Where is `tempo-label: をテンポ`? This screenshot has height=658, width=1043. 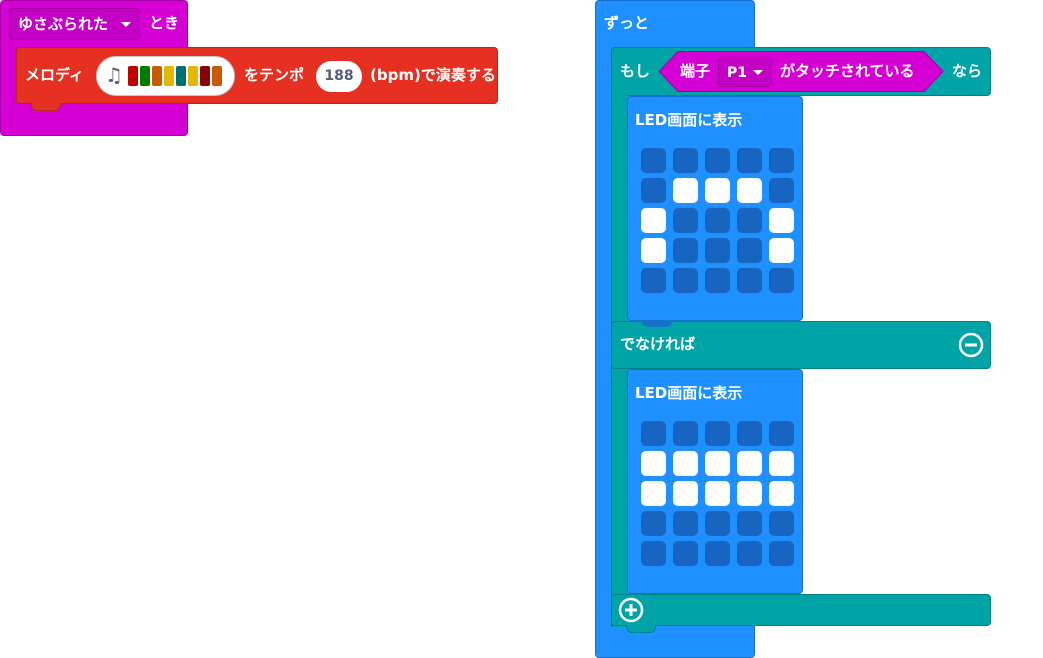
tempo-label: をテンポ is located at coordinates (274, 75).